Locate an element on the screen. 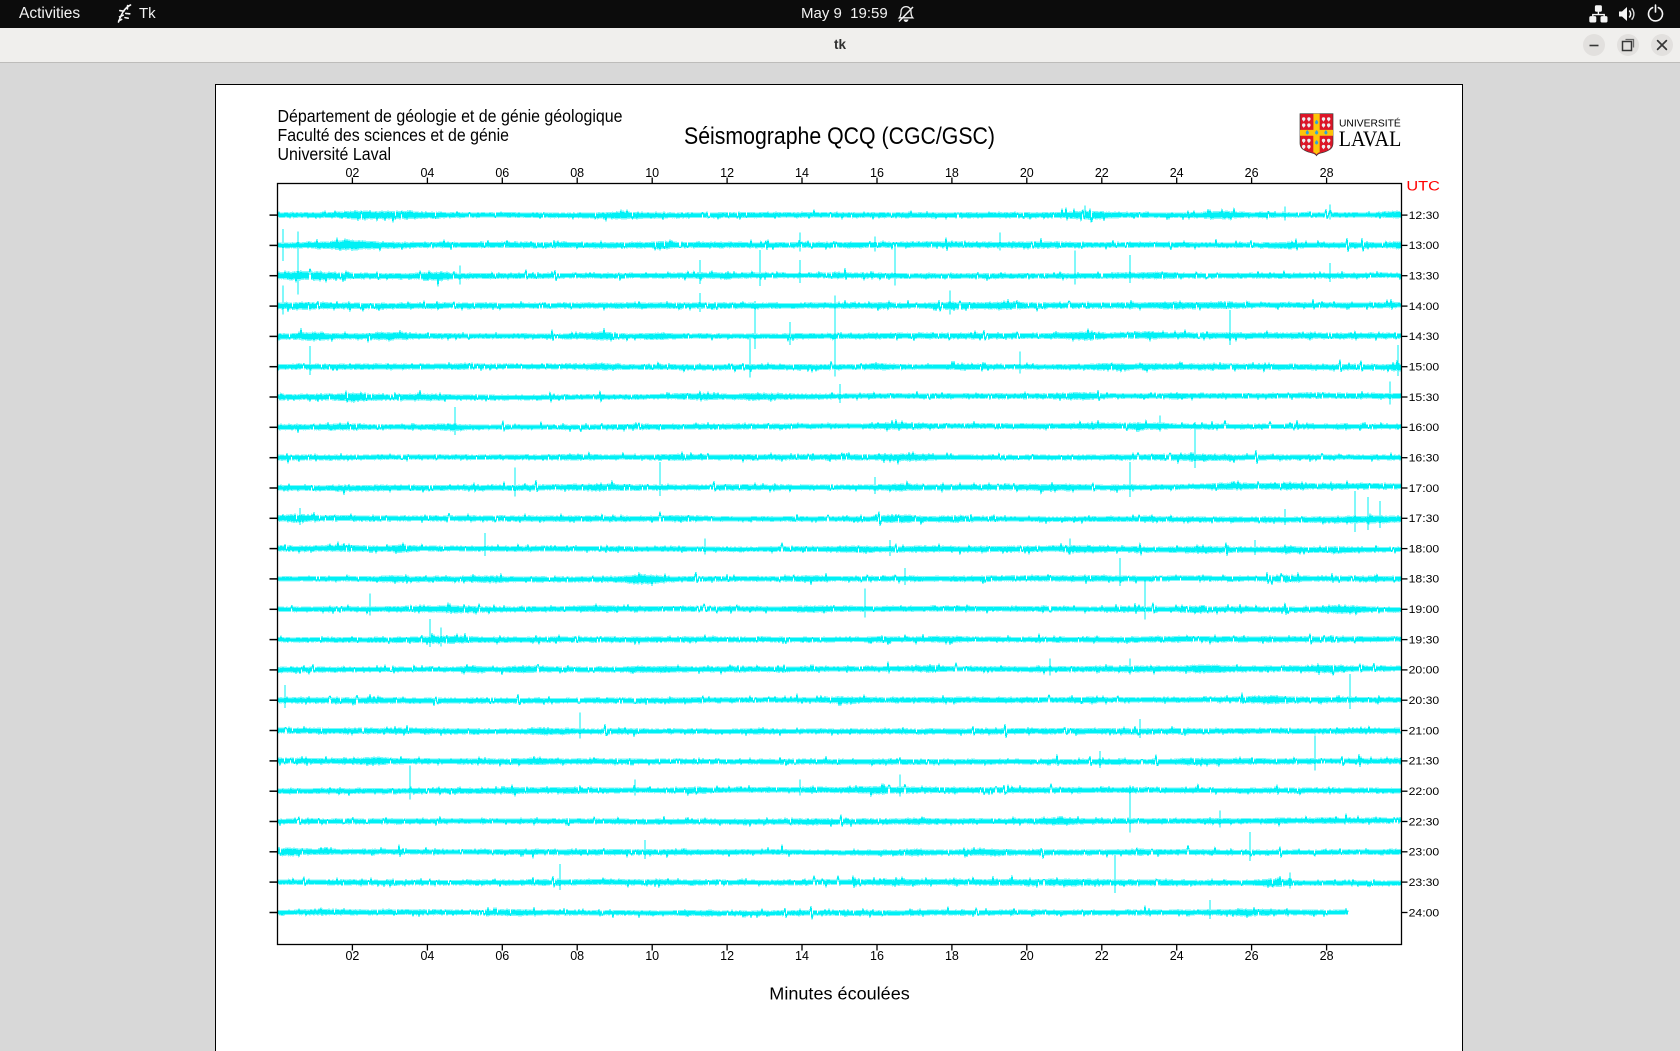  svg-text: 14:30 is located at coordinates (1424, 337).